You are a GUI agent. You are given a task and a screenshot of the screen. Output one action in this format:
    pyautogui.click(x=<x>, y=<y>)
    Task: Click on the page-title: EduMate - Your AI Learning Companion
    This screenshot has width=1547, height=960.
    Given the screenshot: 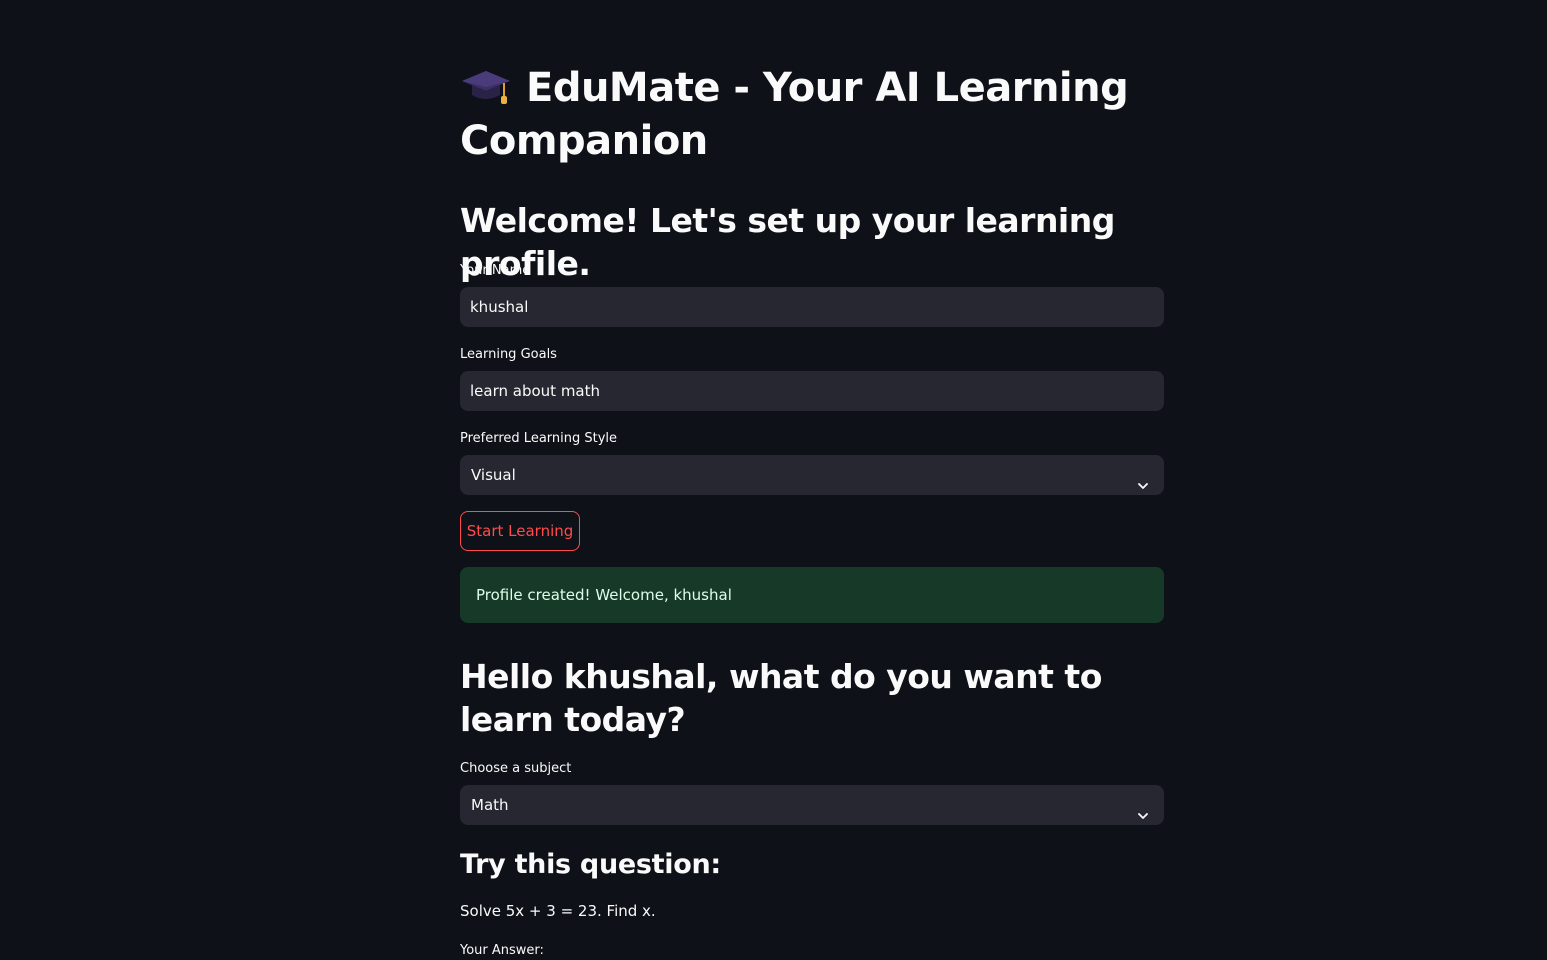 What is the action you would take?
    pyautogui.click(x=820, y=115)
    